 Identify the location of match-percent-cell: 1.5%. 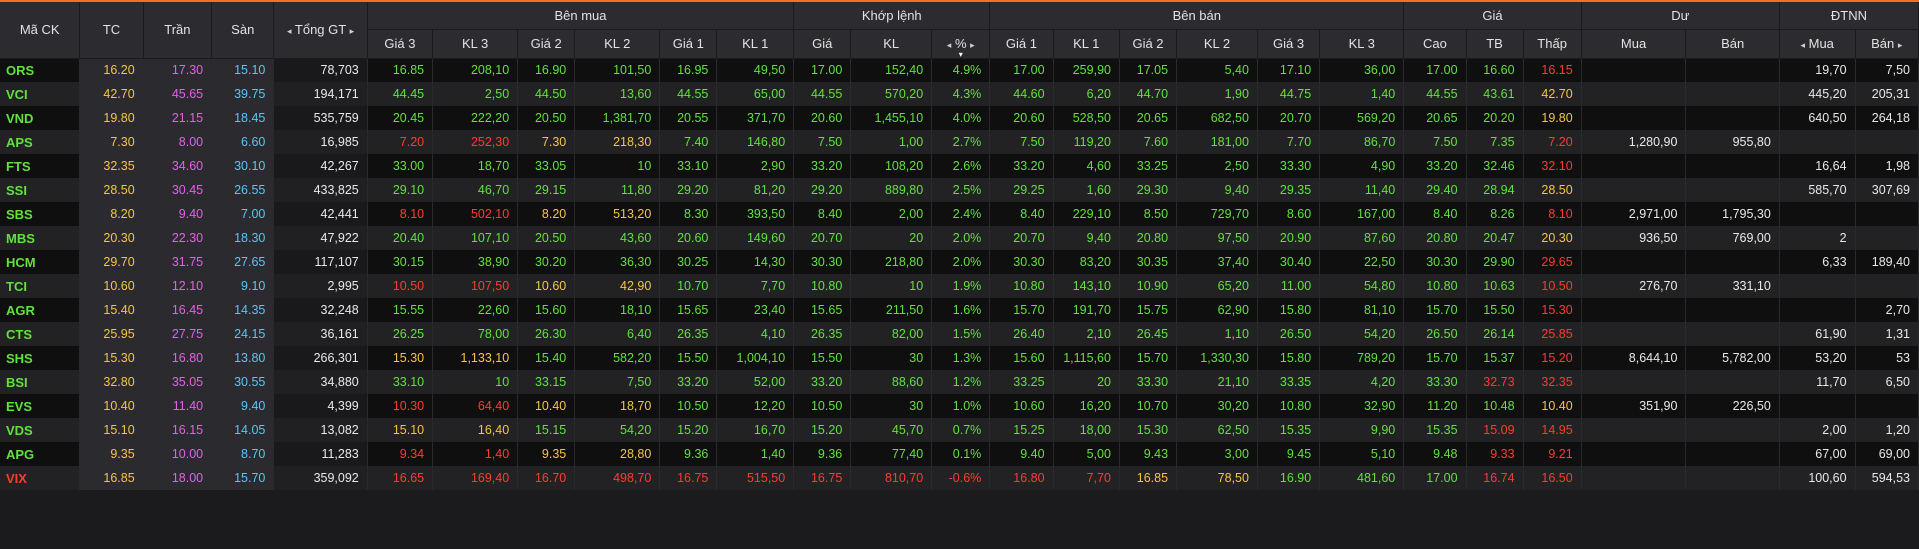
(961, 334).